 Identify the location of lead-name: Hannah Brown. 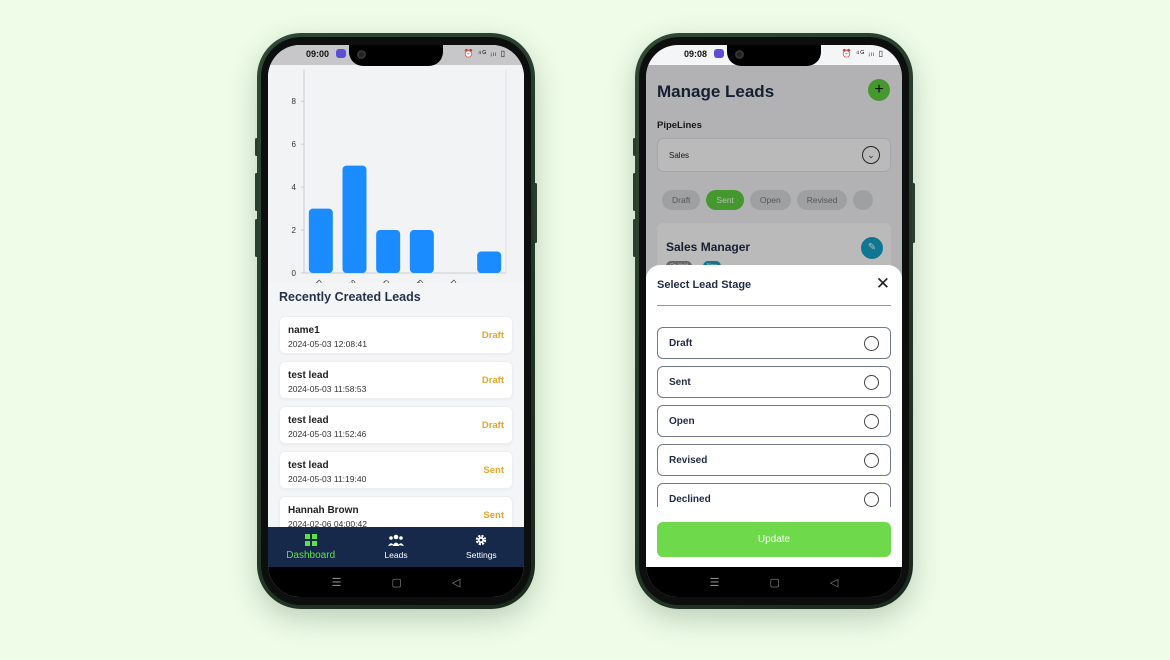
(323, 510).